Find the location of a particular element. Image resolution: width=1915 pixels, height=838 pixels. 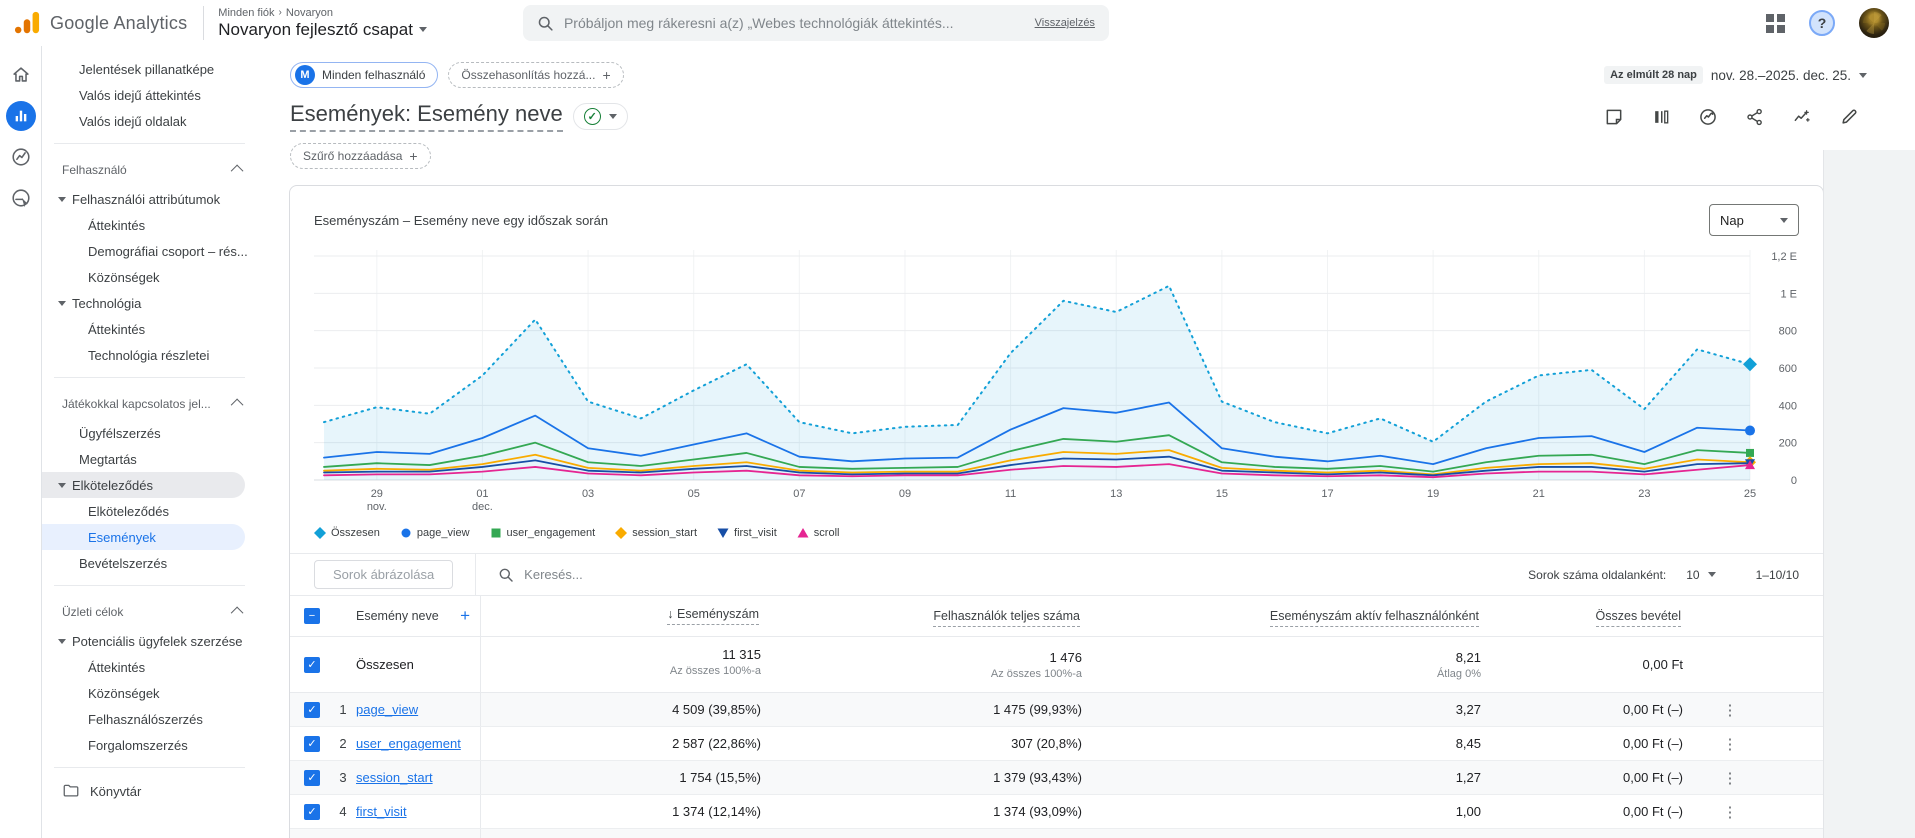

granularity-select: Nap is located at coordinates (1754, 220).